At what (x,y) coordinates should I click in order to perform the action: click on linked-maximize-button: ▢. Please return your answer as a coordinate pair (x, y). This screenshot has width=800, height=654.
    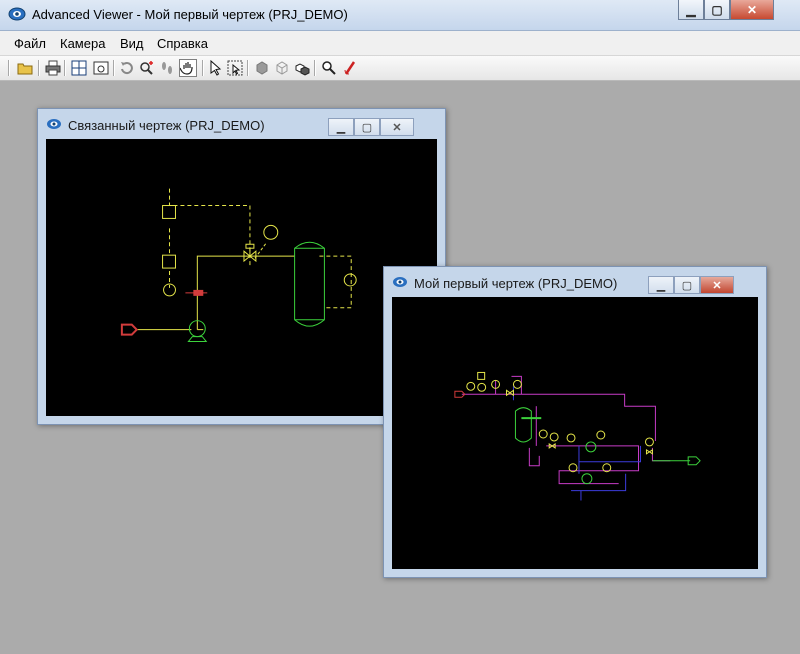
    Looking at the image, I should click on (367, 127).